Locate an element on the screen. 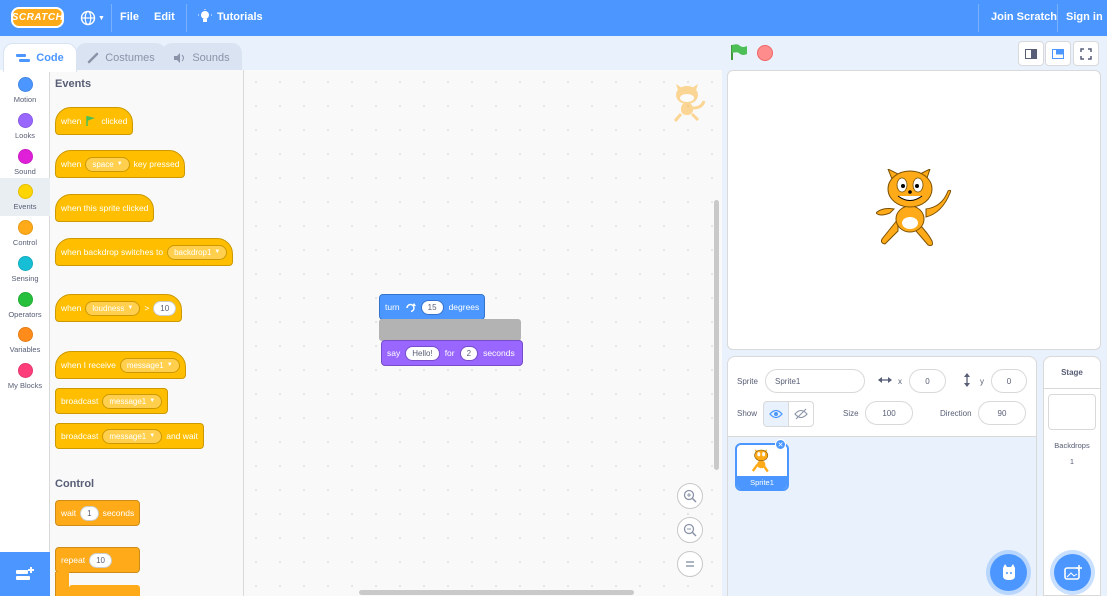  show-label: Show is located at coordinates (747, 413).